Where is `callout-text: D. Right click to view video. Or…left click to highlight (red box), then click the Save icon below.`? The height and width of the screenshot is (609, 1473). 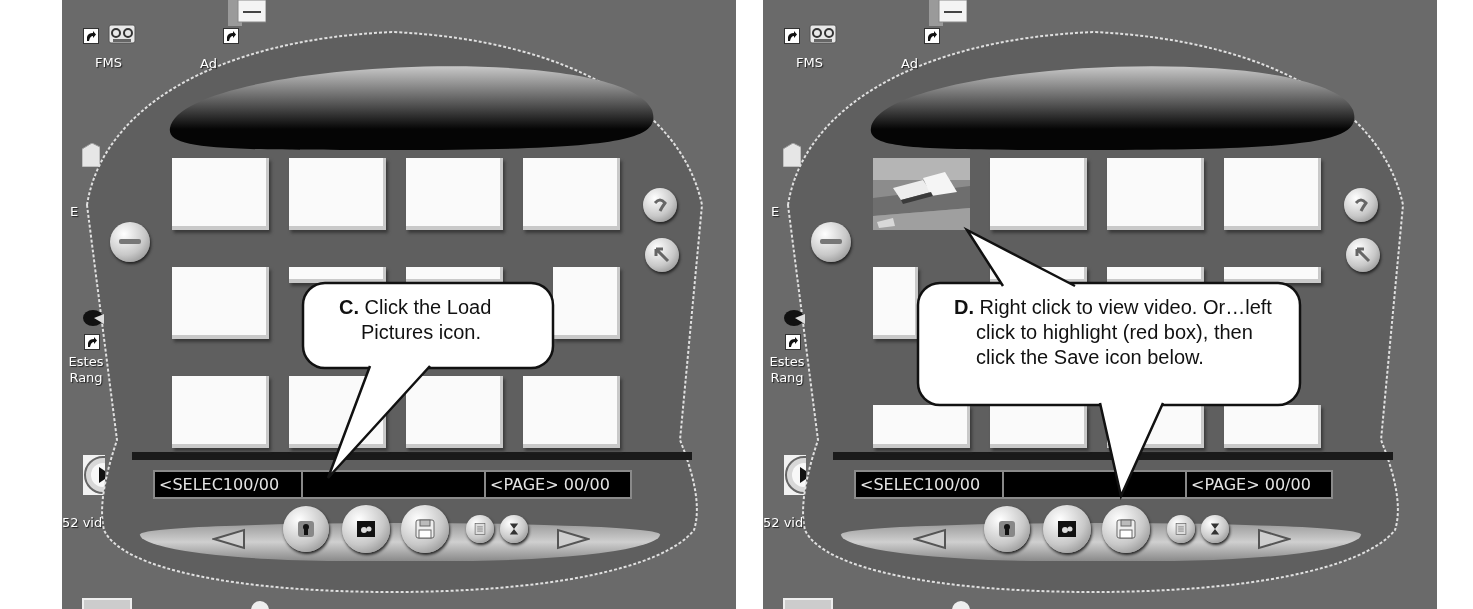
callout-text: D. Right click to view video. Or…left click to highlight (red box), then click the Save icon below. is located at coordinates (1113, 332).